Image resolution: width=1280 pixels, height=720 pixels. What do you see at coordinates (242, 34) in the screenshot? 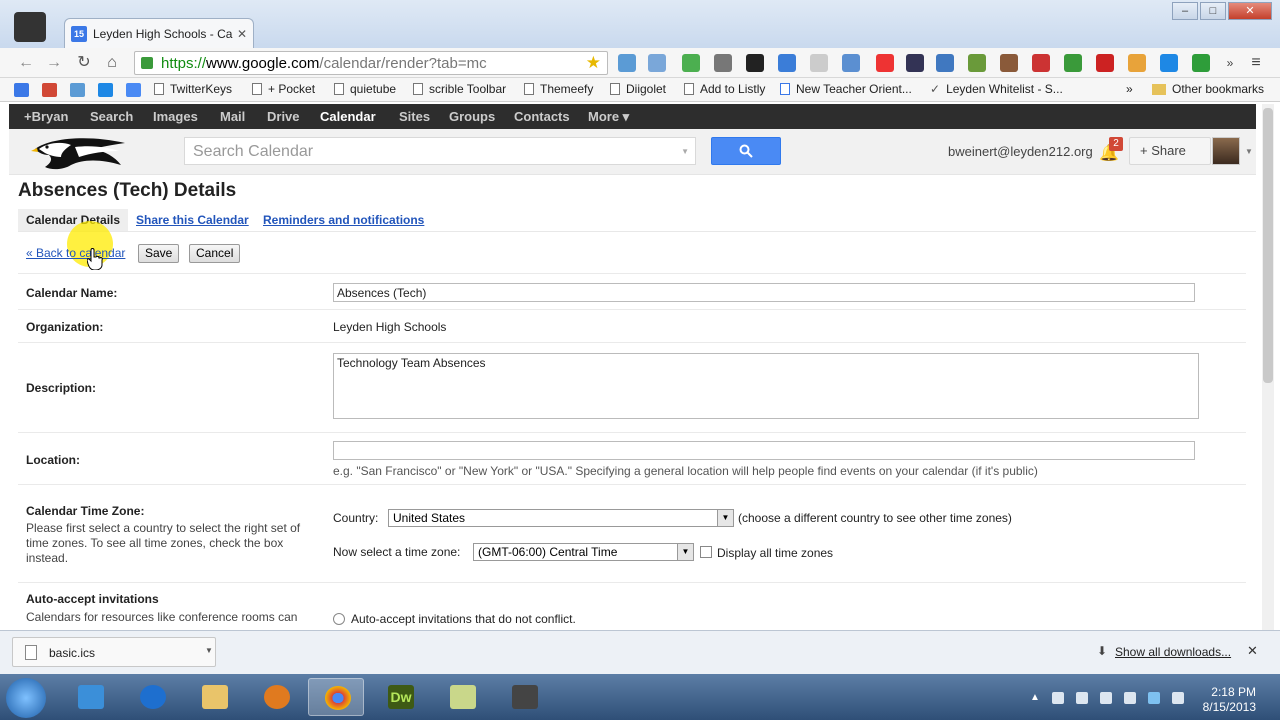
I see `tab-close-icon: ✕` at bounding box center [242, 34].